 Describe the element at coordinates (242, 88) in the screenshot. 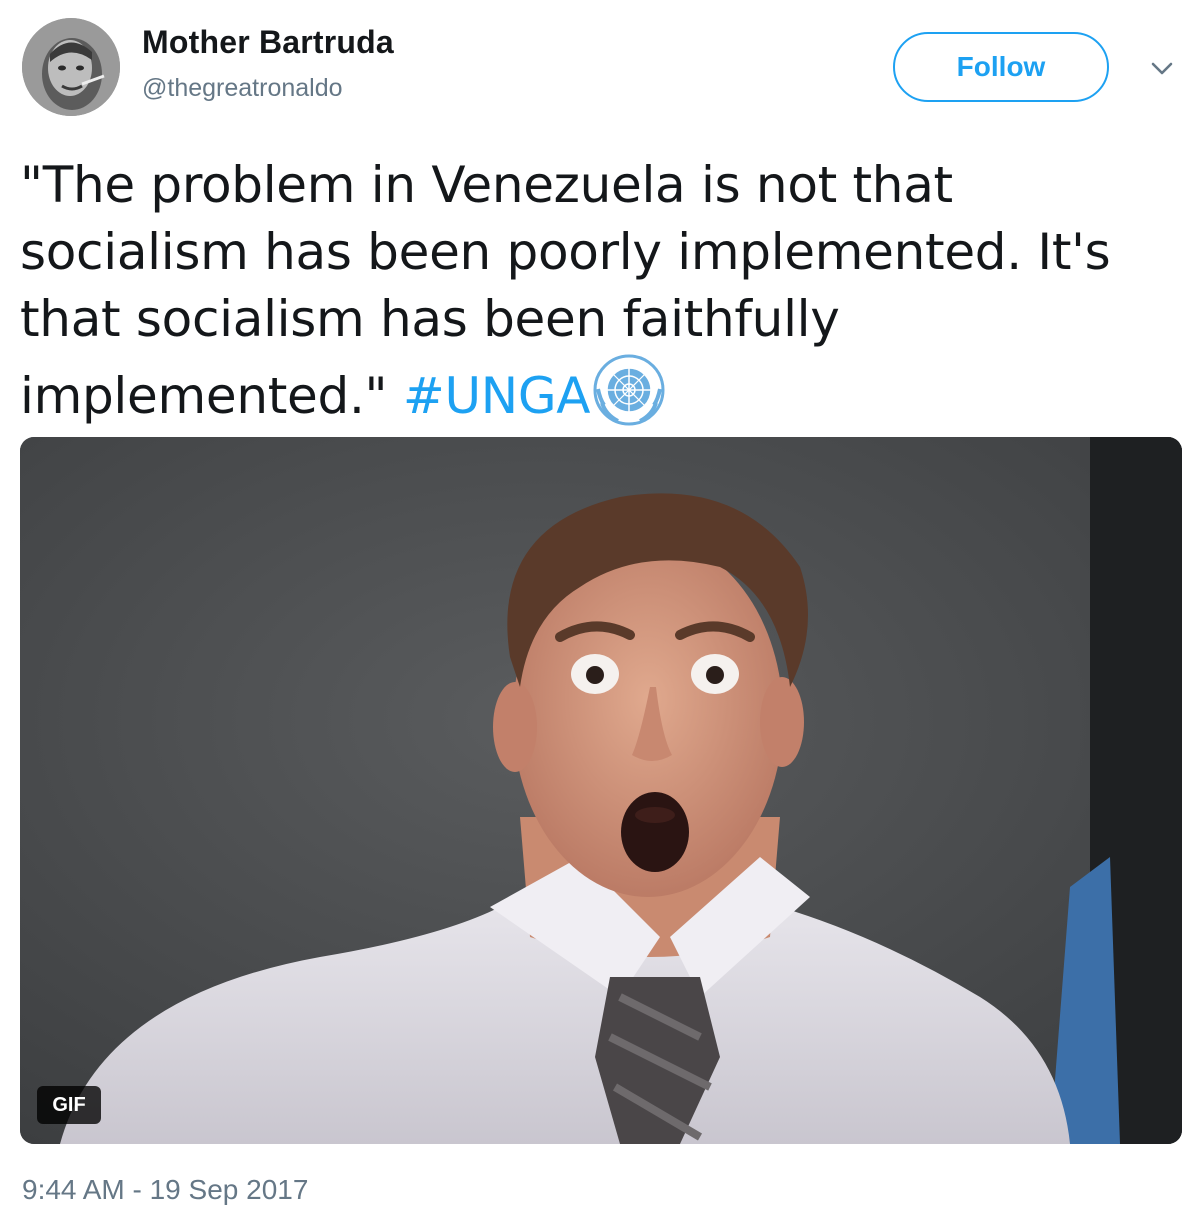

I see `user-handle: @thegreatronaldo` at that location.